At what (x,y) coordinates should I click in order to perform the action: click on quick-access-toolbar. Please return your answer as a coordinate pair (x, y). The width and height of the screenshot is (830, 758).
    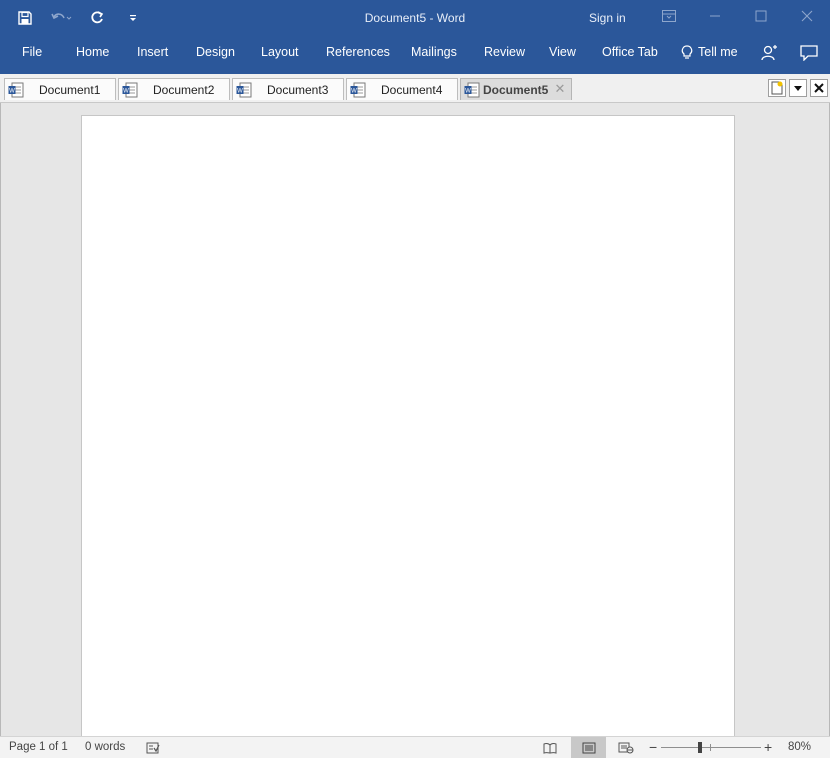
    Looking at the image, I should click on (79, 18).